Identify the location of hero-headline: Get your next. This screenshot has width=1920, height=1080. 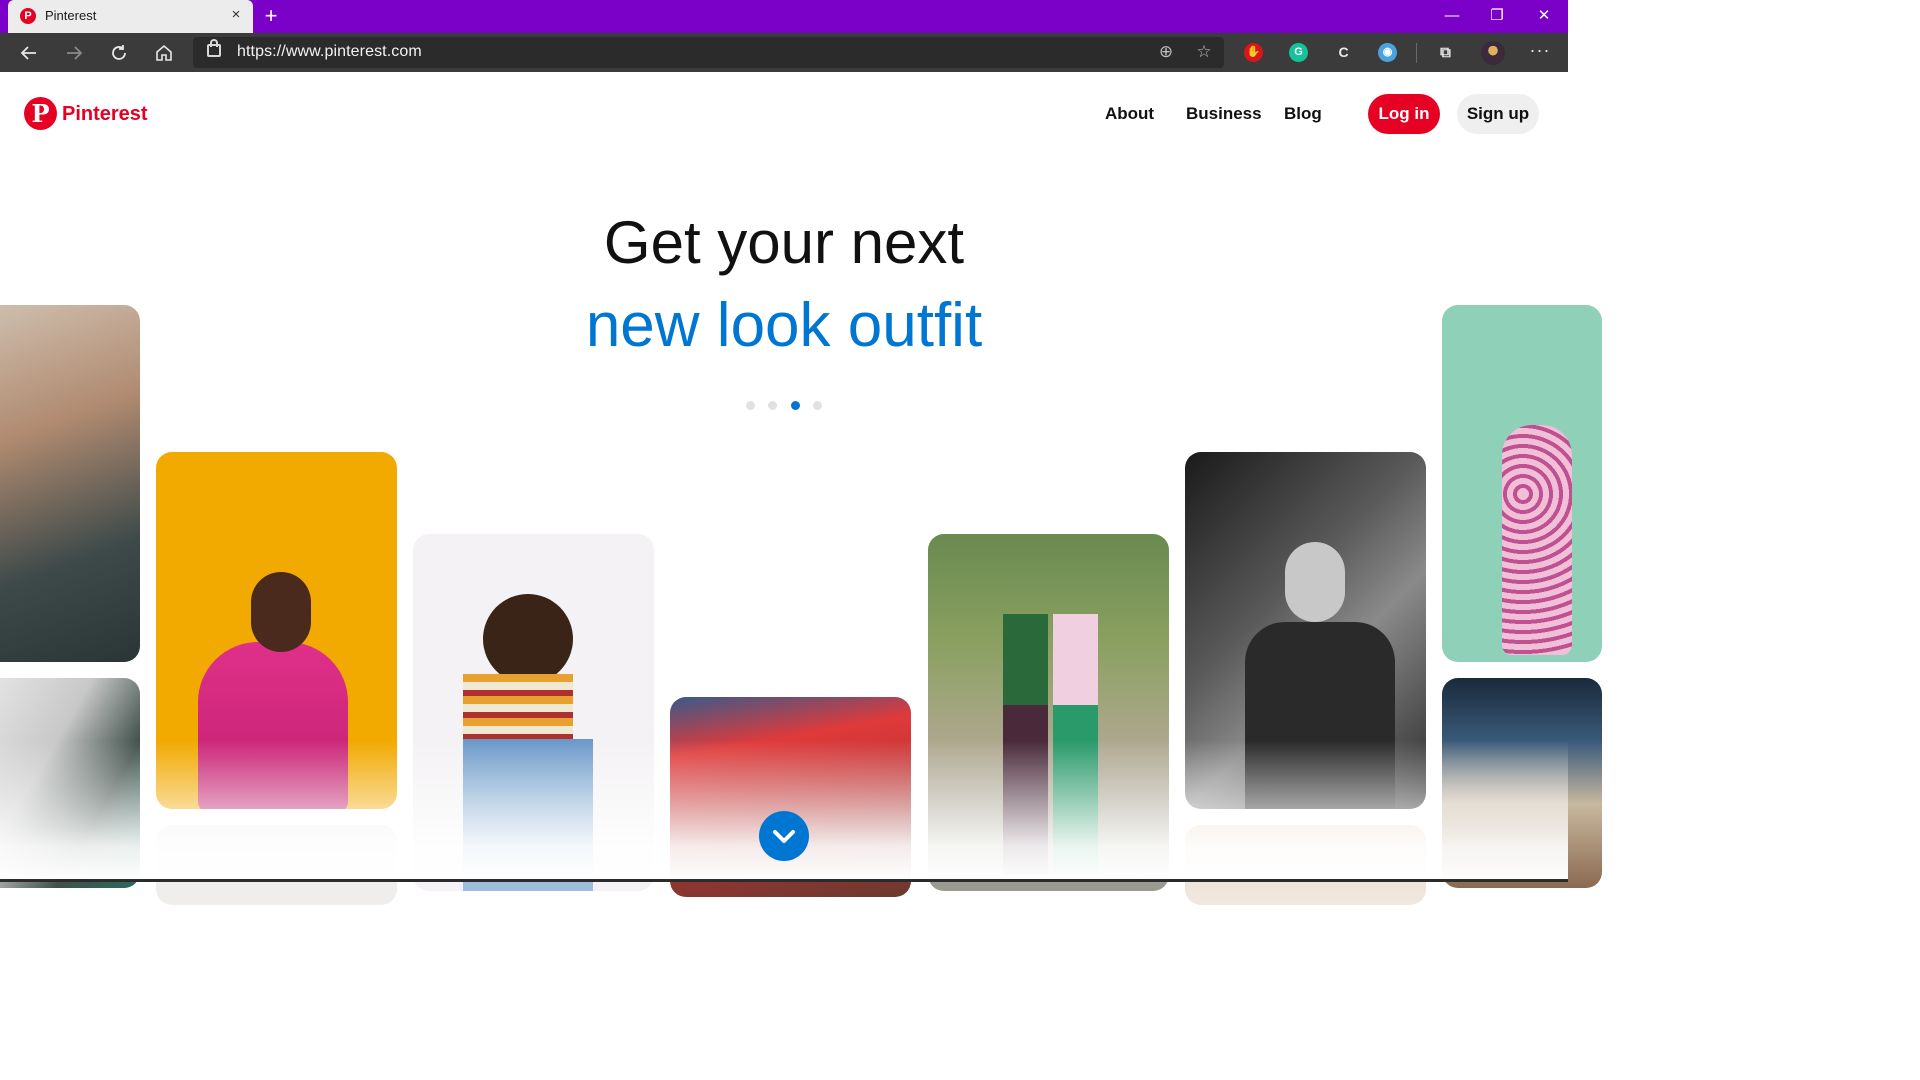
(784, 242).